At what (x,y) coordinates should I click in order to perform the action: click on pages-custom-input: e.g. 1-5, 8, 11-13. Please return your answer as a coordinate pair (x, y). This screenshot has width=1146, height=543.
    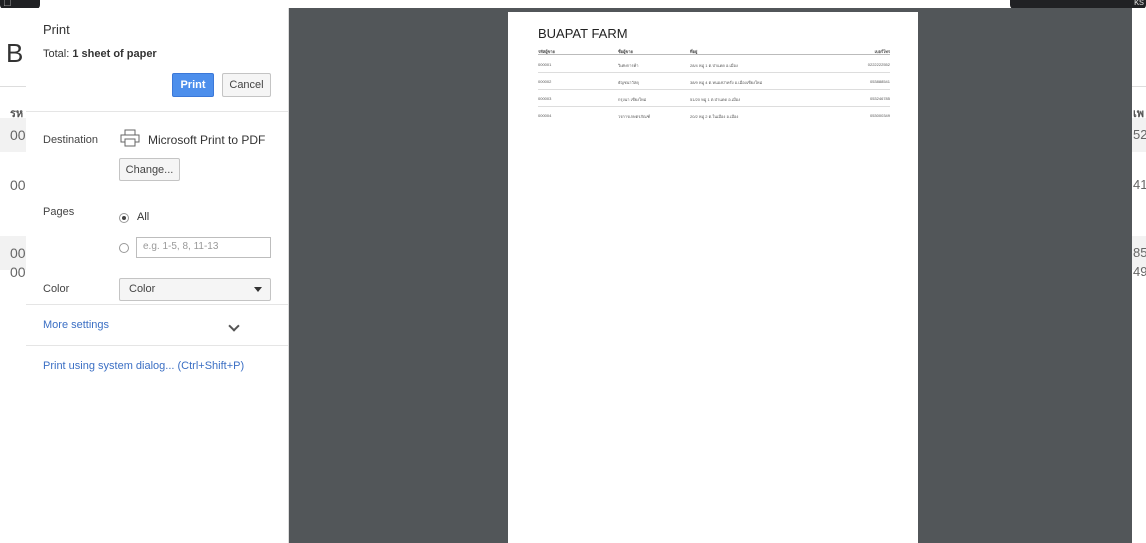
    Looking at the image, I should click on (203, 247).